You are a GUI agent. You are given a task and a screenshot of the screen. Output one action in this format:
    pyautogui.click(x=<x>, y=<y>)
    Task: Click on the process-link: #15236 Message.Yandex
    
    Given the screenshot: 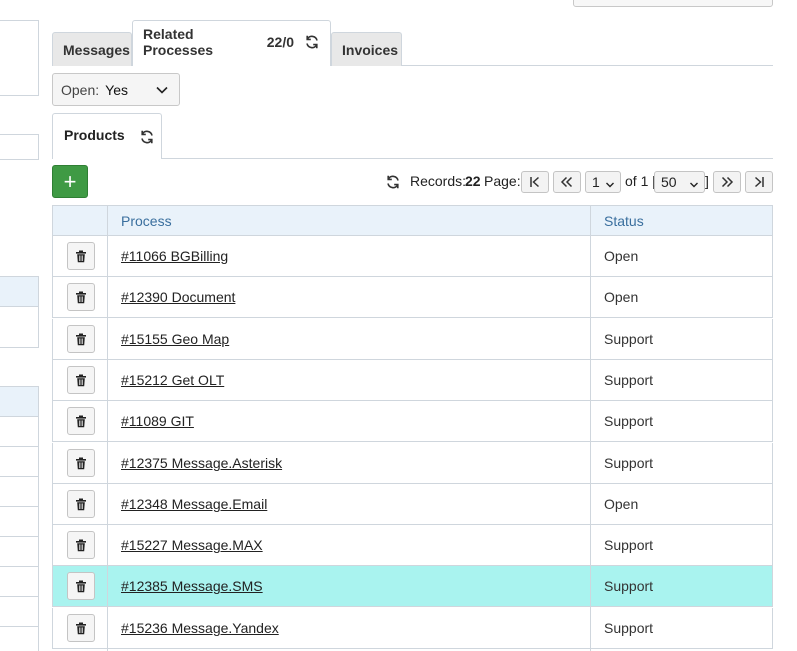 What is the action you would take?
    pyautogui.click(x=200, y=628)
    